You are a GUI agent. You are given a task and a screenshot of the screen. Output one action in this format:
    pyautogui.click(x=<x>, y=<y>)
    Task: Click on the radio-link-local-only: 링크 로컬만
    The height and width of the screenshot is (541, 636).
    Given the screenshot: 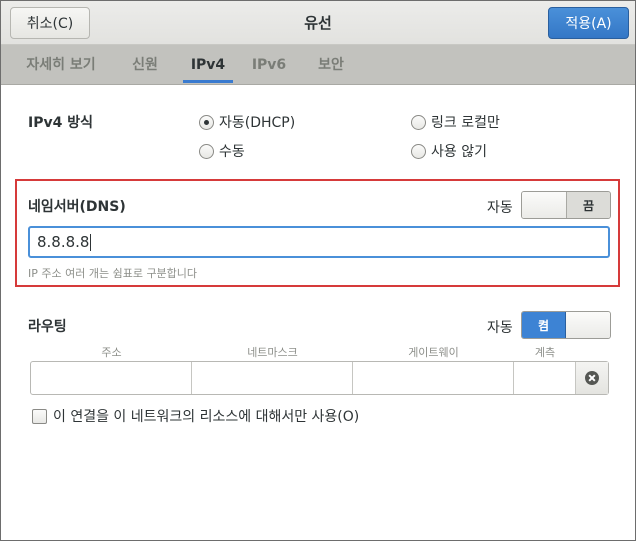 What is the action you would take?
    pyautogui.click(x=455, y=122)
    